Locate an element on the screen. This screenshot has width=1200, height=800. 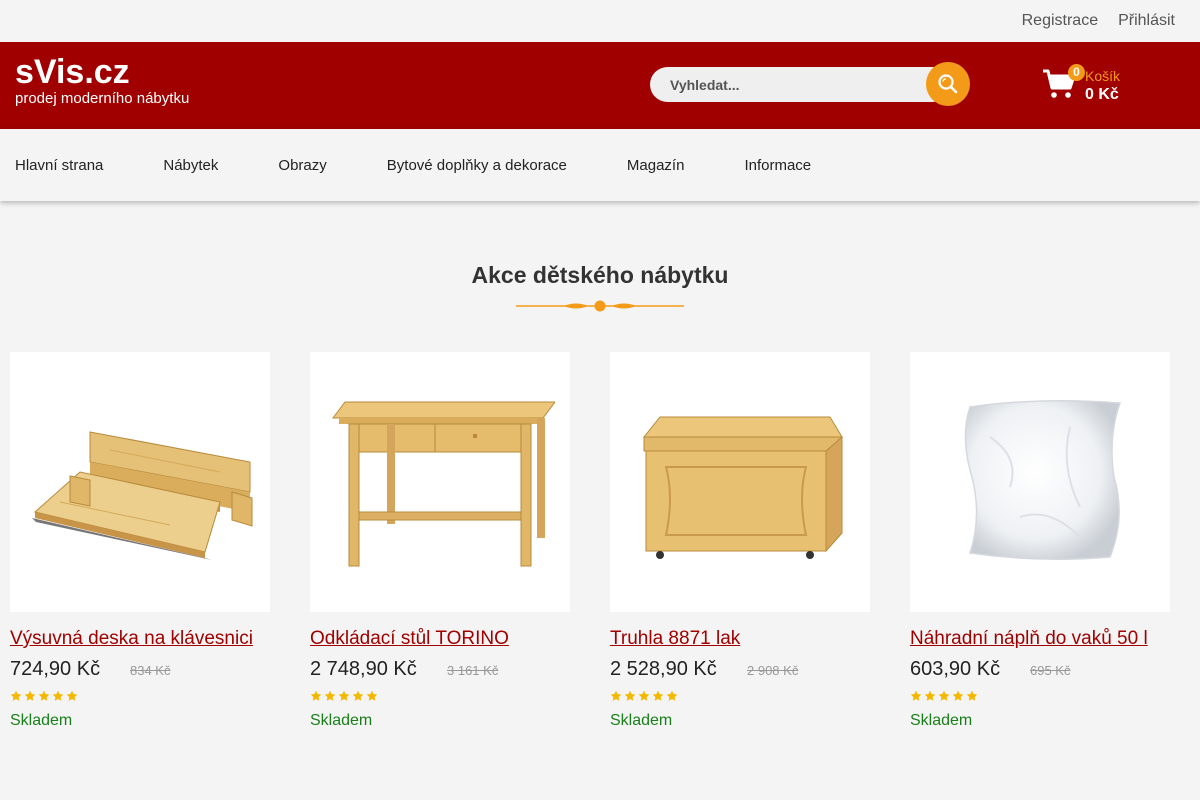
product-image-keyboard-tray is located at coordinates (140, 482).